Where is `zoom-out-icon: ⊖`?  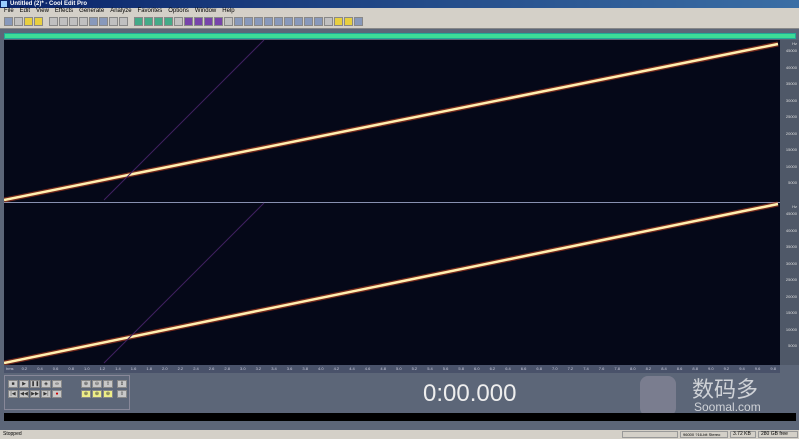 zoom-out-icon: ⊖ is located at coordinates (97, 384).